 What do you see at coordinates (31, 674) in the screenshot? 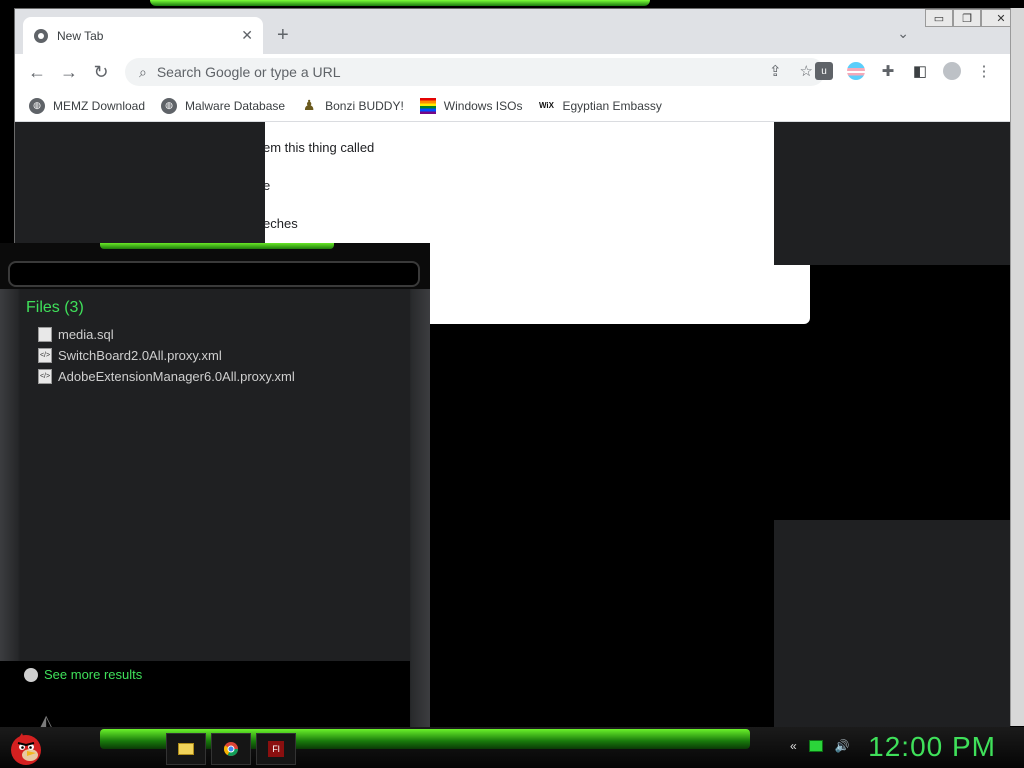
I see `magnifier-icon` at bounding box center [31, 674].